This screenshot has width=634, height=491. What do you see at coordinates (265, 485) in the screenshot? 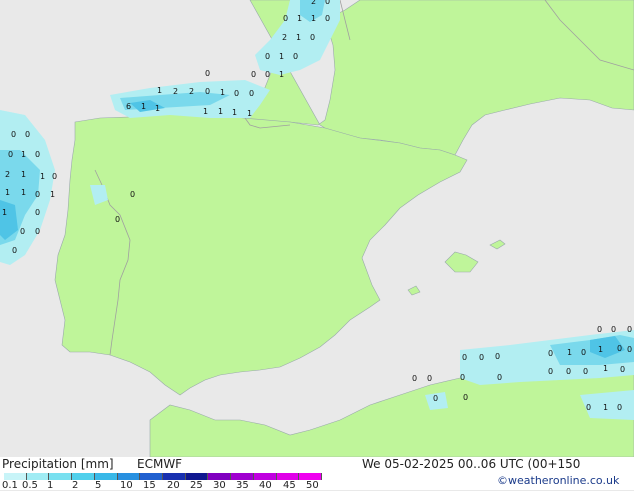
I see `legend-tick-label: 40` at bounding box center [265, 485].